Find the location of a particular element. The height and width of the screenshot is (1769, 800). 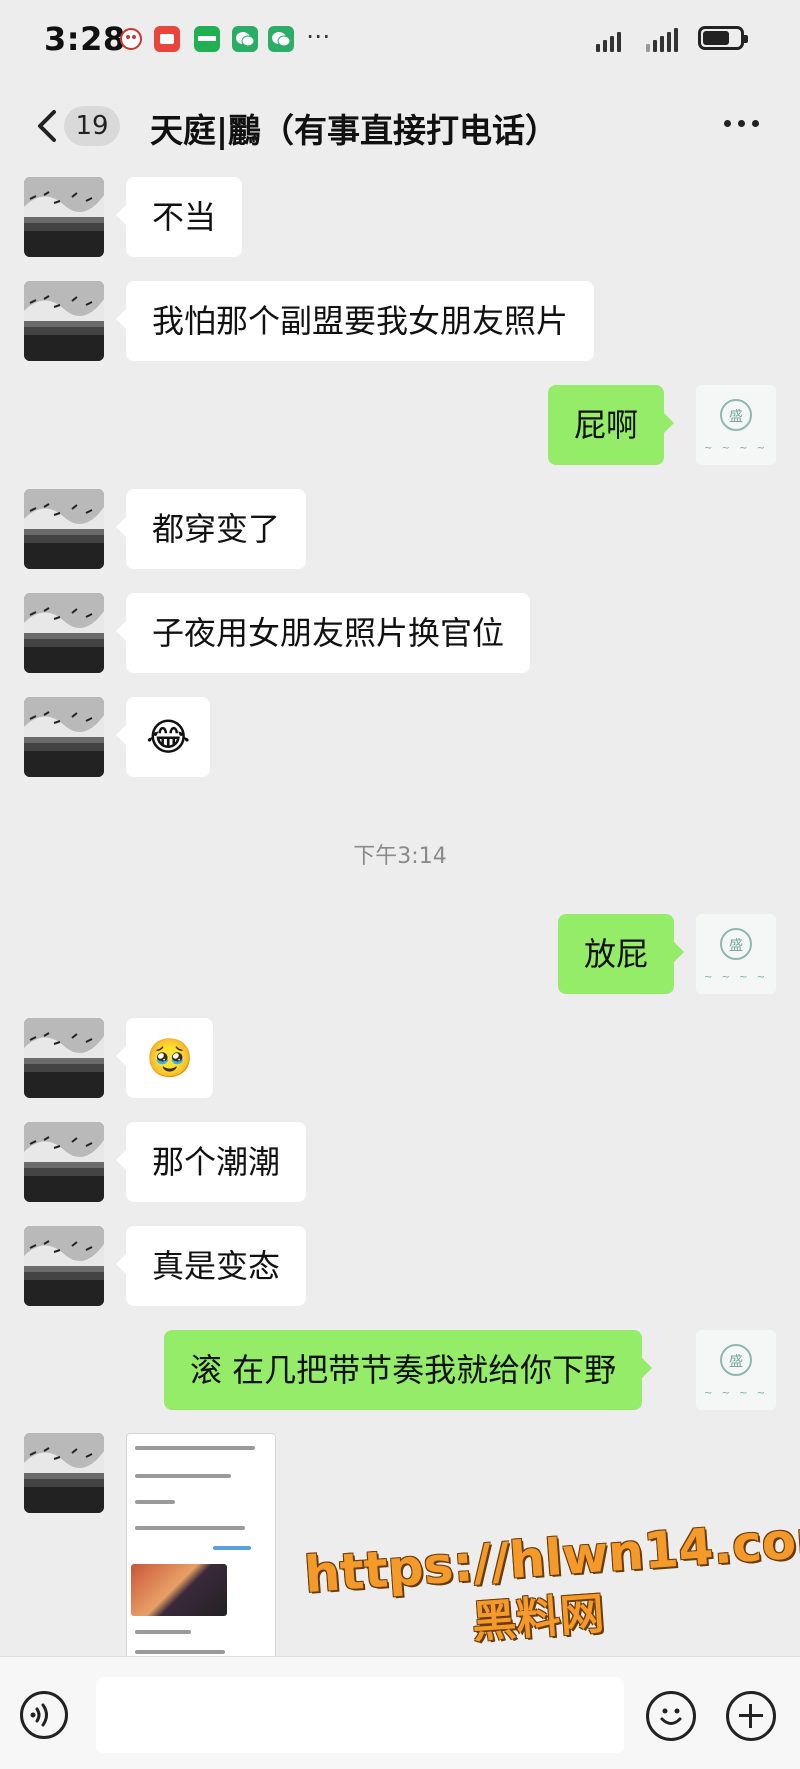

message-bubble-incoming: 那个潮潮 is located at coordinates (211, 1162).